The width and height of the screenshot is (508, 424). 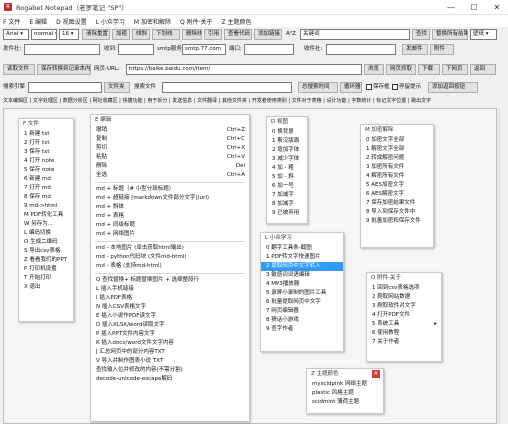 What do you see at coordinates (397, 140) in the screenshot?
I see `list-item: 0 加密文字全部` at bounding box center [397, 140].